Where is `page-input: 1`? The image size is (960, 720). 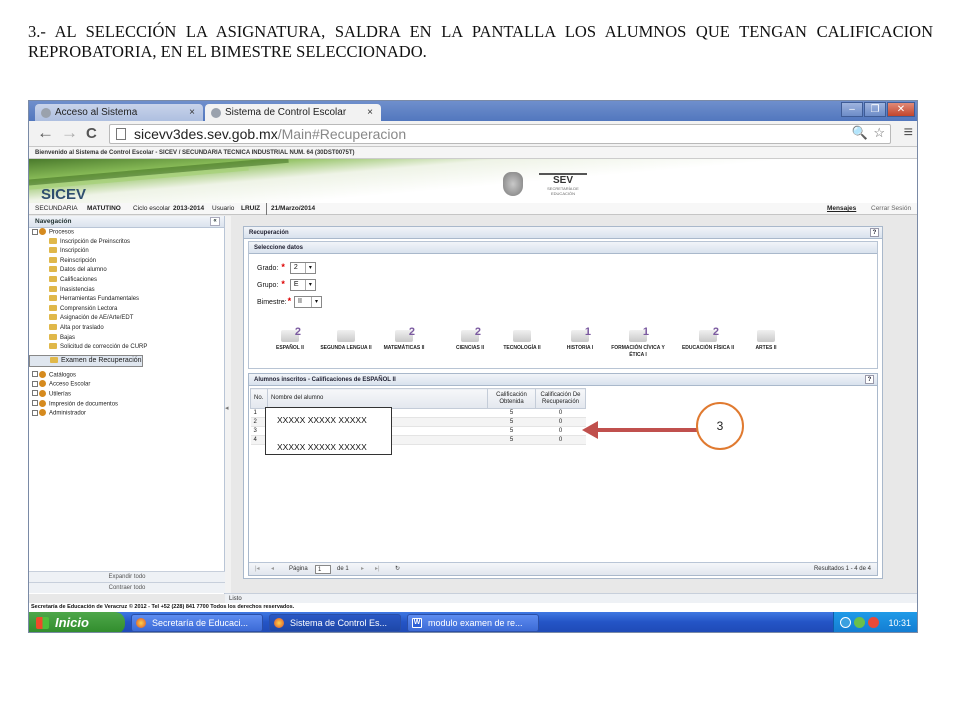
page-input: 1 is located at coordinates (323, 569).